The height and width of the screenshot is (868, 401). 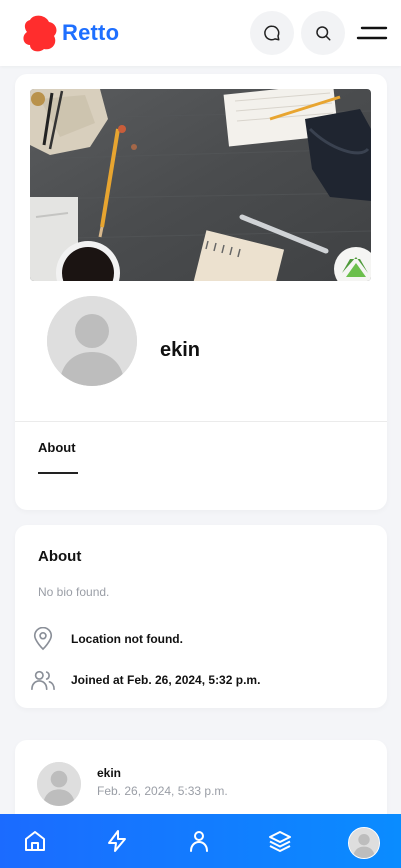 I want to click on nav-avatar, so click(x=364, y=843).